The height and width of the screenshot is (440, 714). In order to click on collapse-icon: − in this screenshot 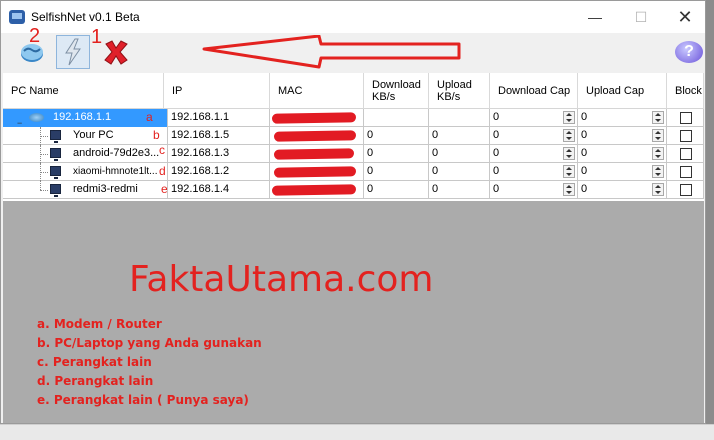, I will do `click(19, 121)`.